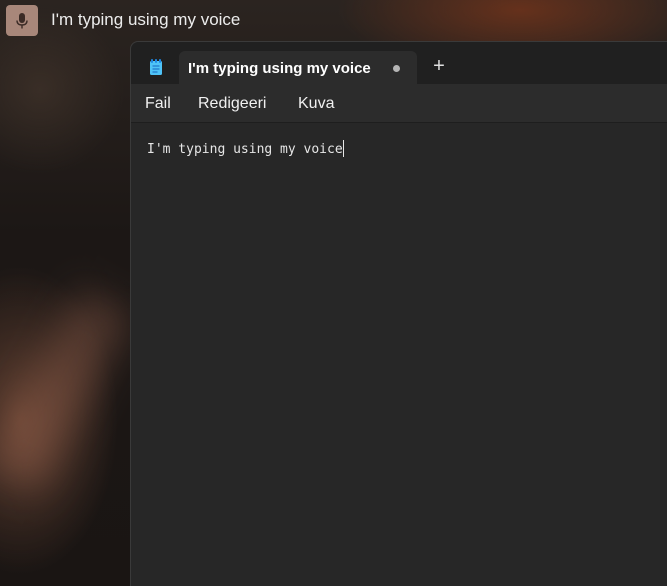 This screenshot has height=586, width=667. I want to click on document-tab: I'm typing using my voice, so click(298, 67).